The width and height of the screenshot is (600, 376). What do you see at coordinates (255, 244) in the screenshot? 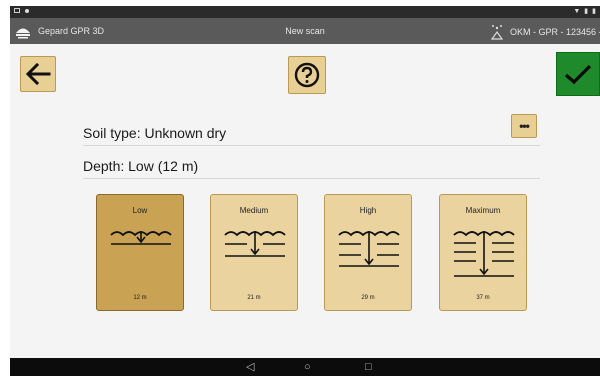
I see `depth-medium-icon` at bounding box center [255, 244].